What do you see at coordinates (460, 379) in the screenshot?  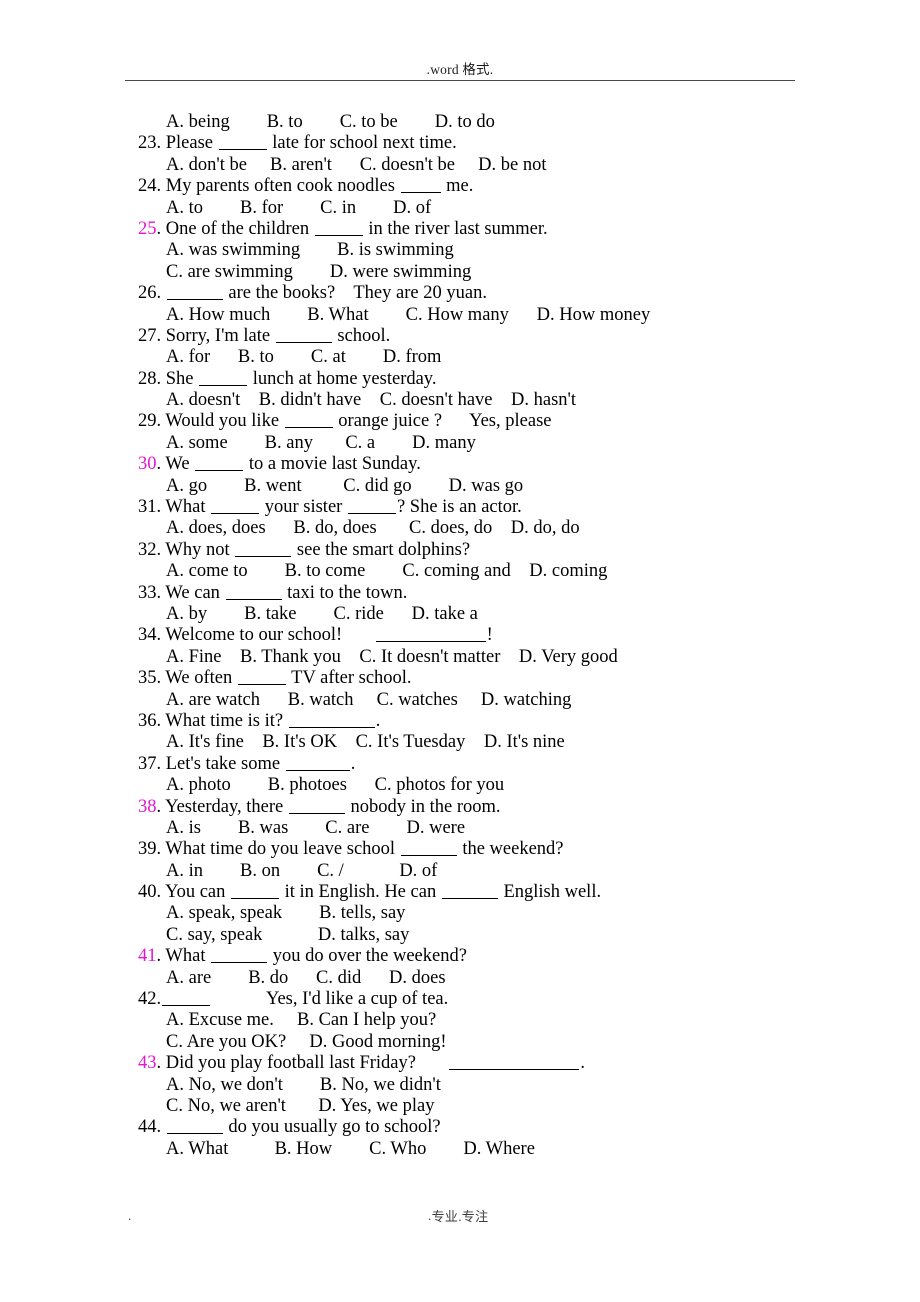 I see `question-line: 28. She lunch at home yesterday.` at bounding box center [460, 379].